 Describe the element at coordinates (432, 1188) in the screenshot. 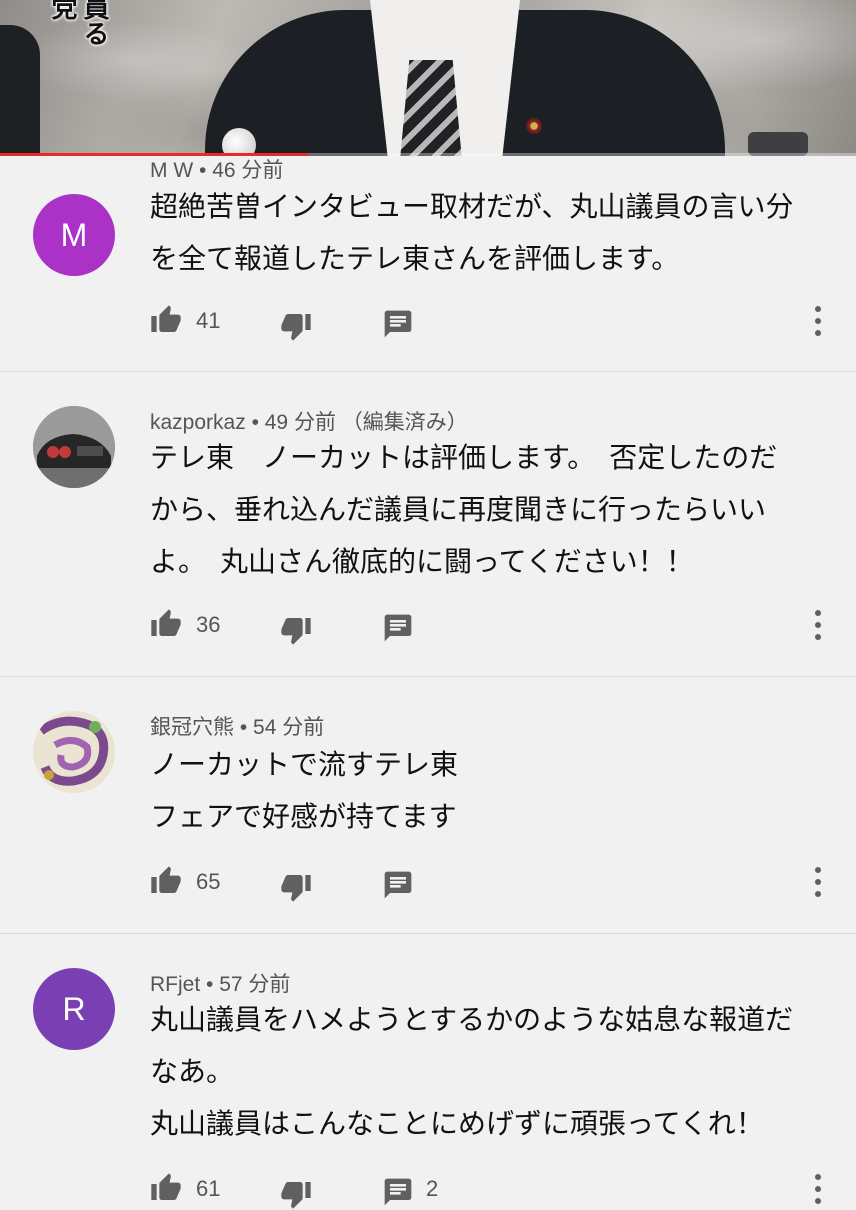

I see `reply-count: 2` at that location.